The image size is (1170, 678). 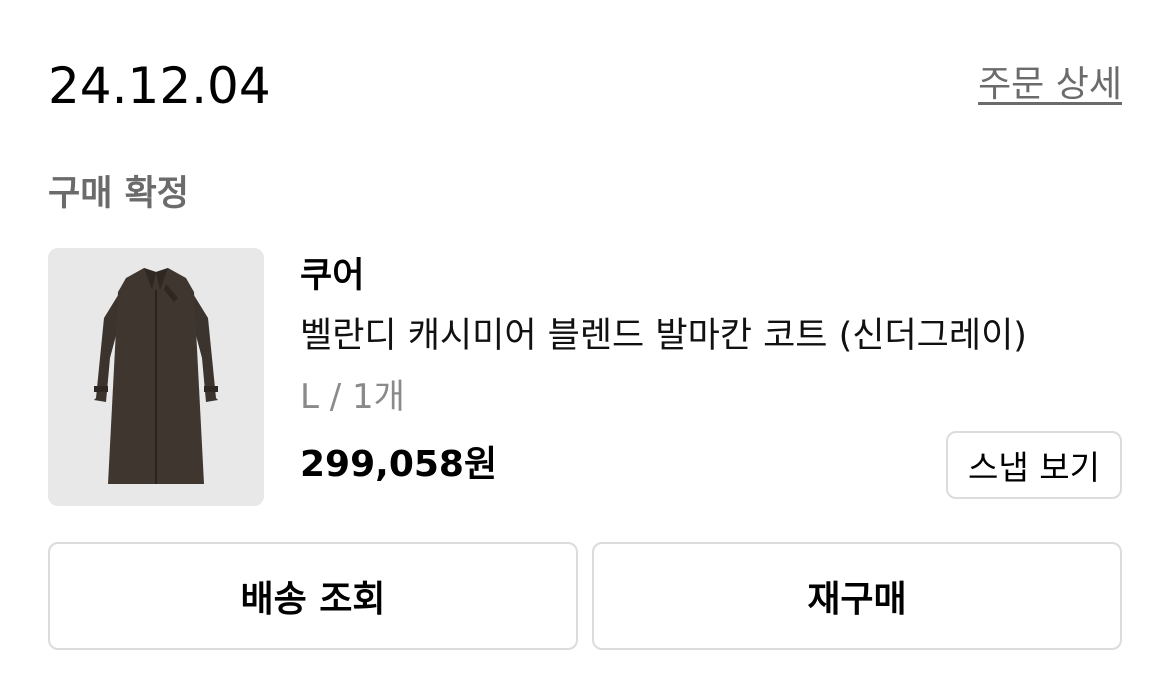 I want to click on product-price: 299,058원, so click(x=399, y=464).